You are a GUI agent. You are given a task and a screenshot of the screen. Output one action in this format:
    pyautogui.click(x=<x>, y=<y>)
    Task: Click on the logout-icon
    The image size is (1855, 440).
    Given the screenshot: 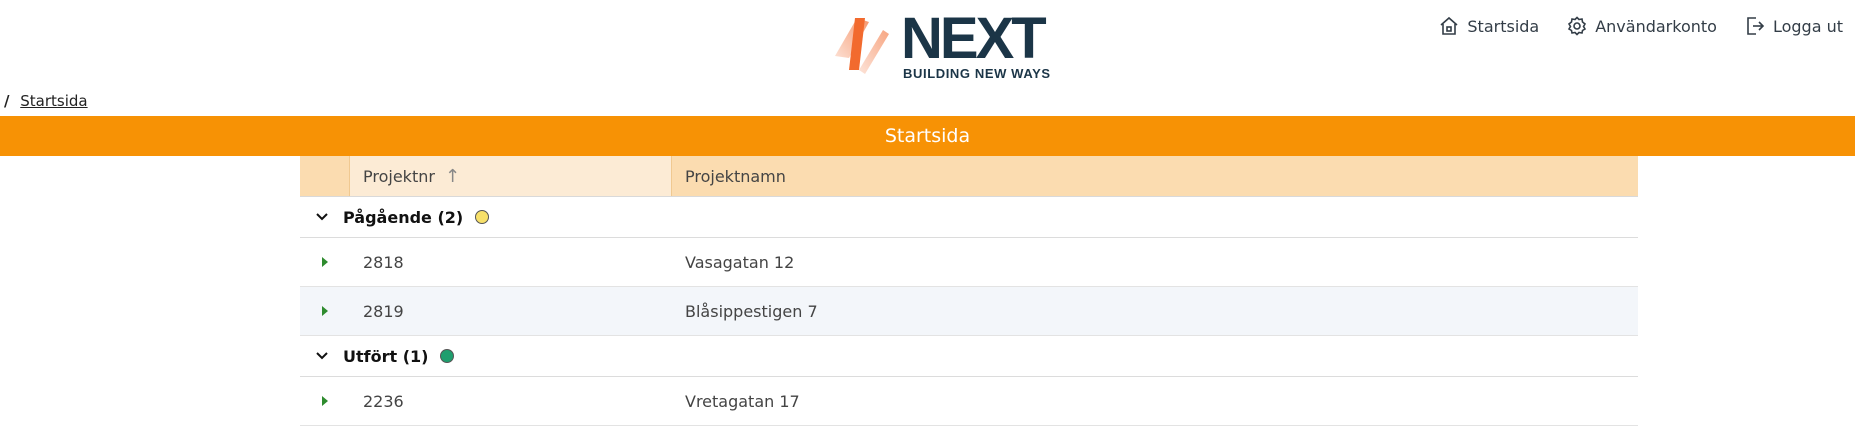 What is the action you would take?
    pyautogui.click(x=1756, y=26)
    